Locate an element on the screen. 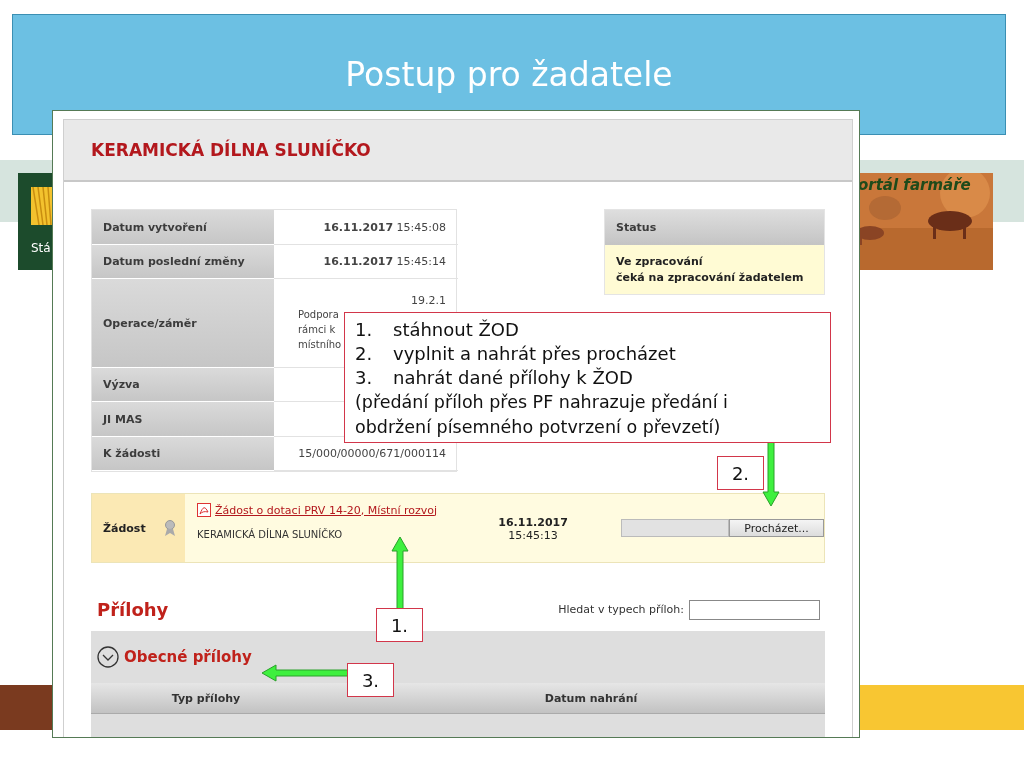 This screenshot has width=1024, height=767. sun-rays-icon is located at coordinates (41, 206).